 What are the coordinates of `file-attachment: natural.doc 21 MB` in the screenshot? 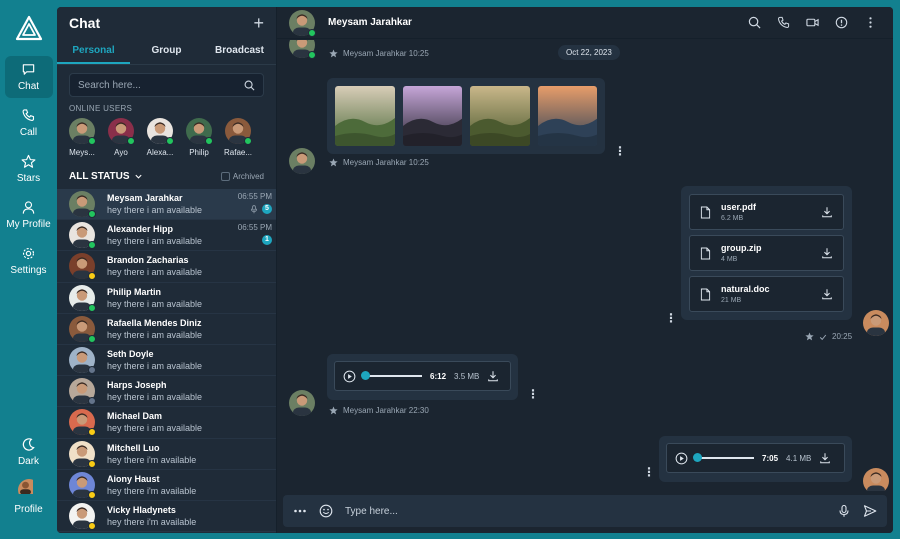 It's located at (766, 294).